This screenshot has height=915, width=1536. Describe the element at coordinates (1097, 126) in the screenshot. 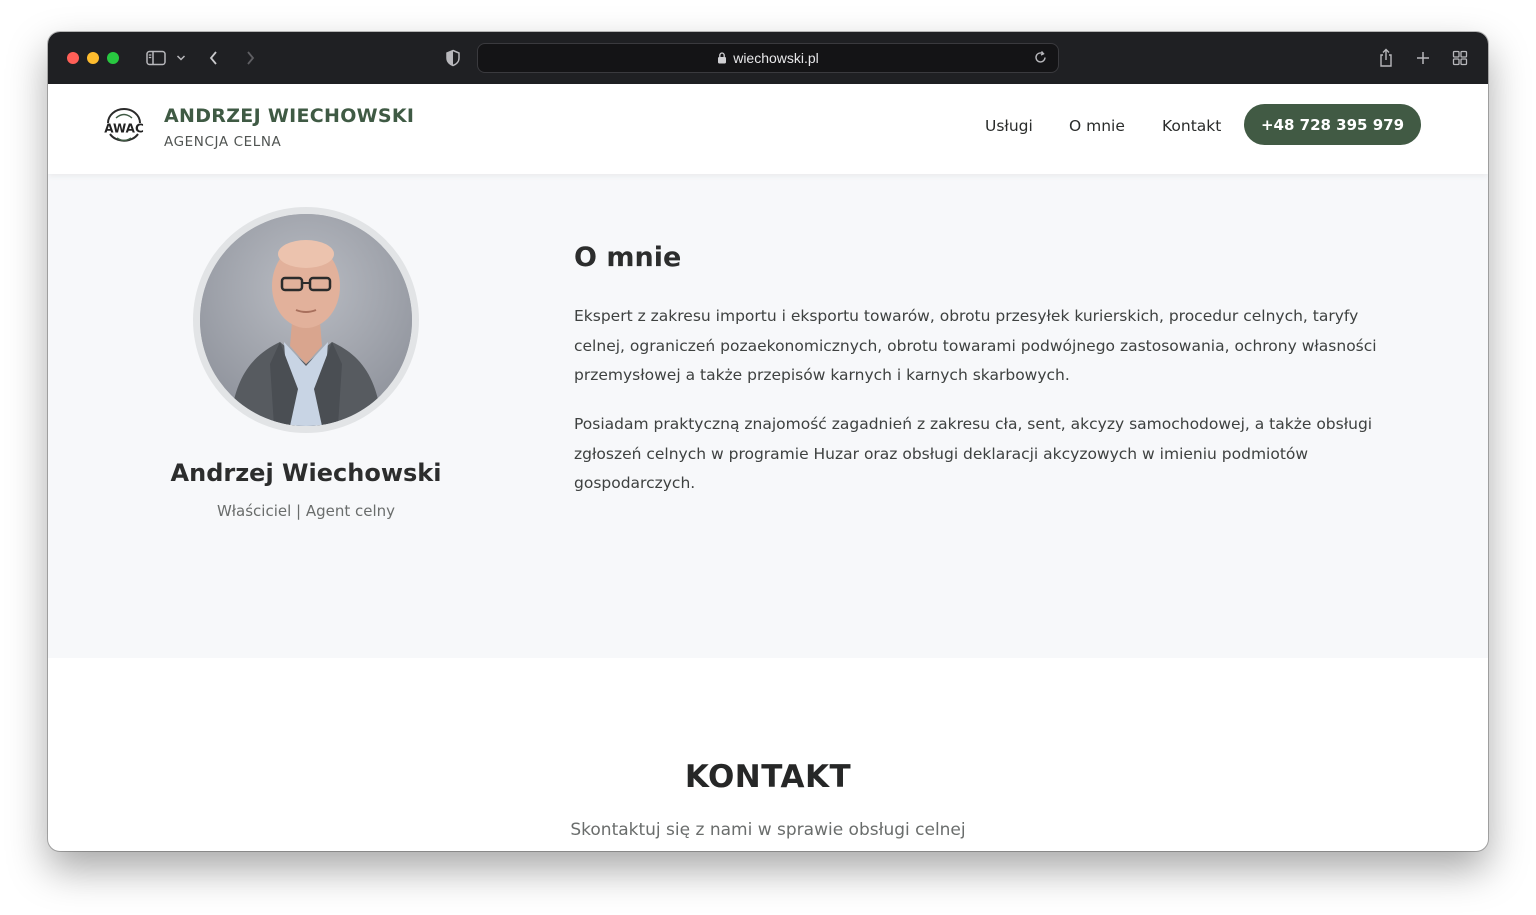

I see `nav-link-about: O mnie` at that location.